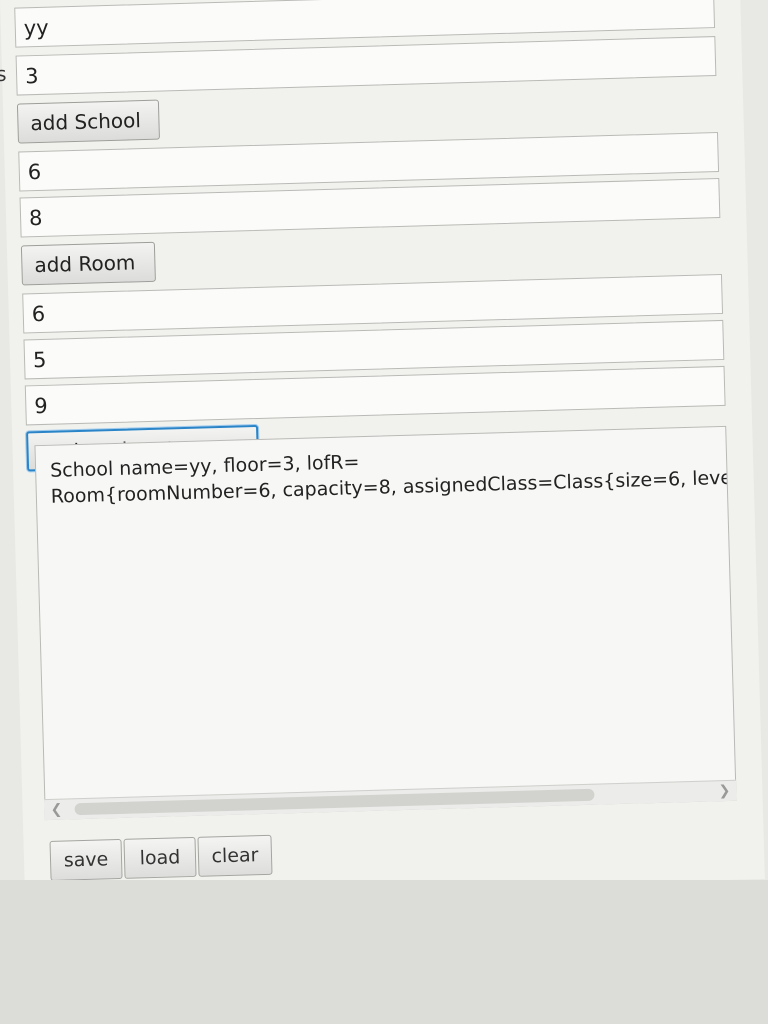 The width and height of the screenshot is (768, 1024). What do you see at coordinates (724, 791) in the screenshot?
I see `chevron-right-icon: ❯` at bounding box center [724, 791].